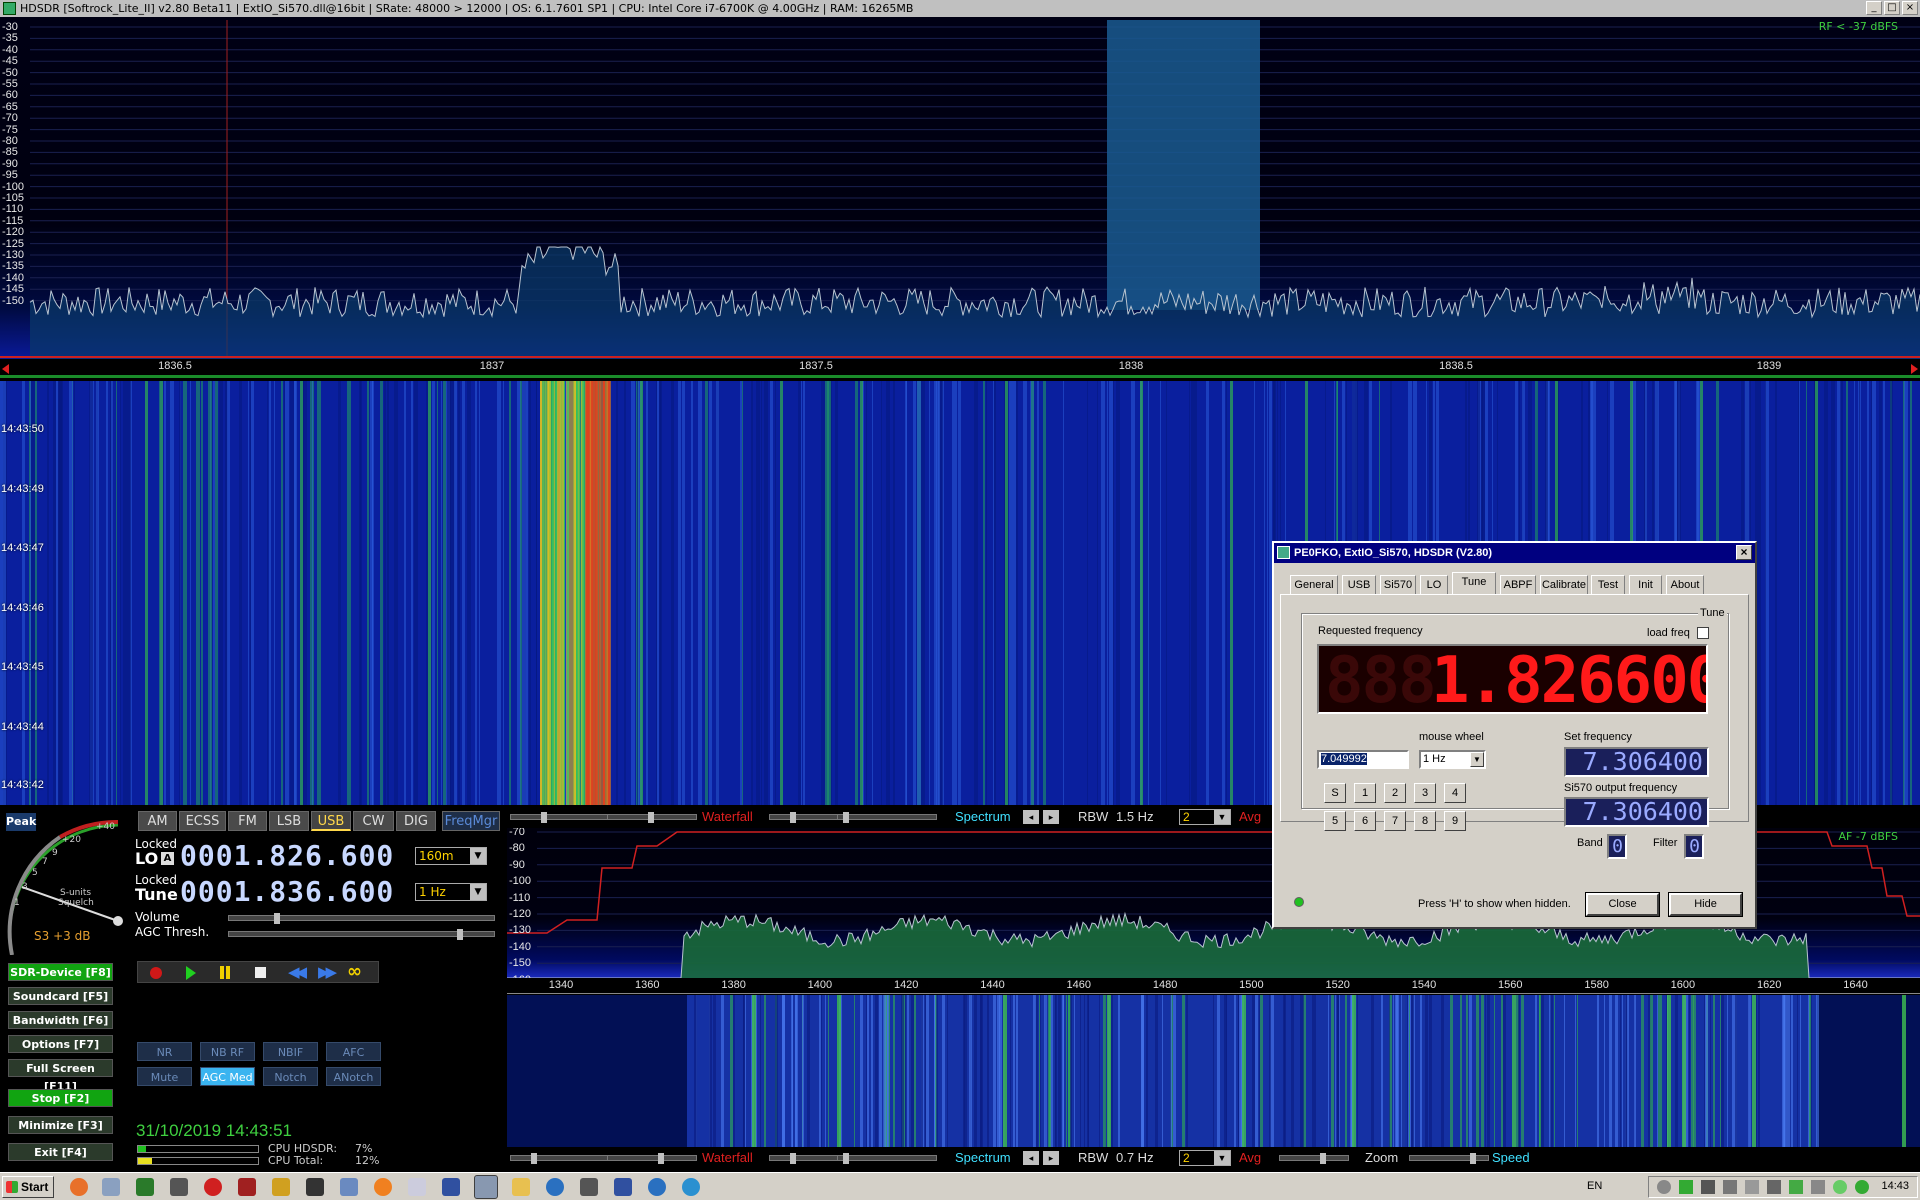  What do you see at coordinates (373, 821) in the screenshot?
I see `mode-button-cw: CW` at bounding box center [373, 821].